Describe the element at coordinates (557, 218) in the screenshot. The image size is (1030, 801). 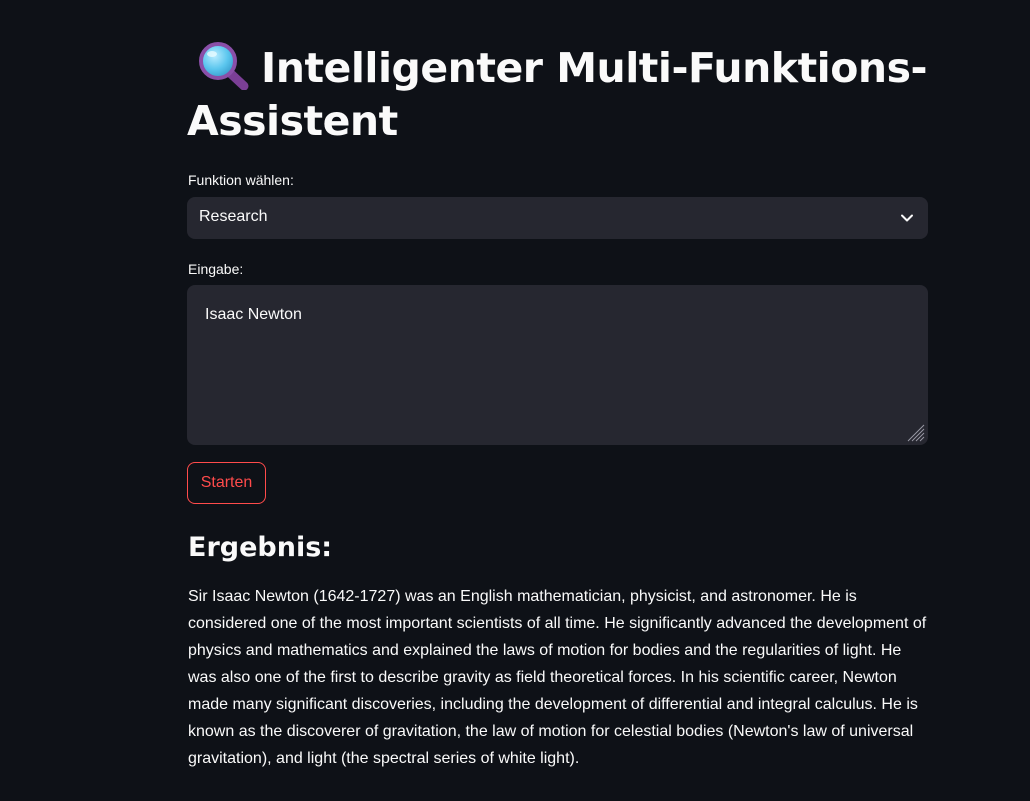
I see `function-select: Research` at that location.